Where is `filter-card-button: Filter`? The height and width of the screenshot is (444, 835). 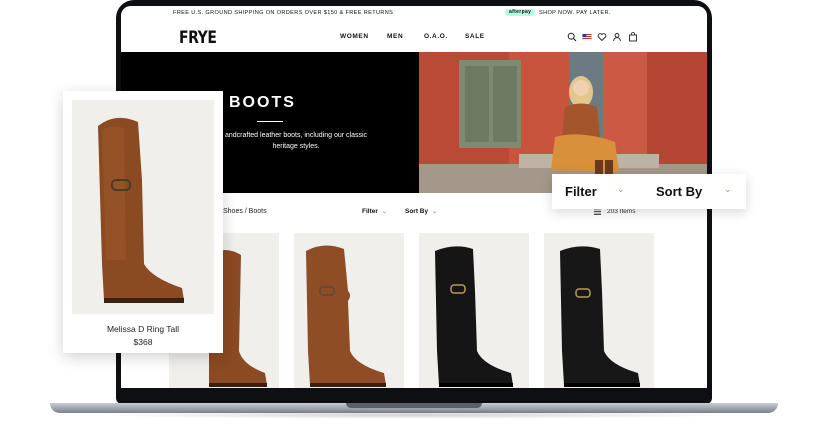
filter-card-button: Filter is located at coordinates (581, 191).